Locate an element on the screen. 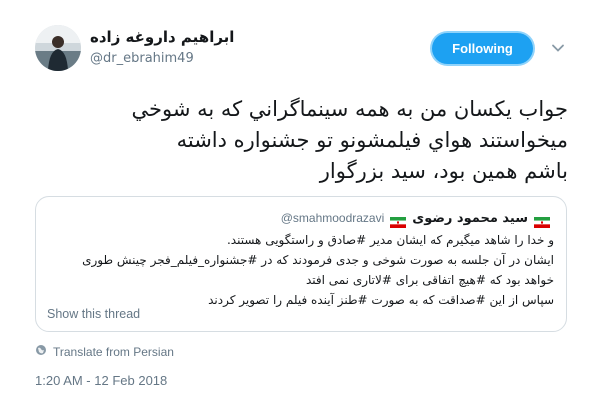  globe-icon is located at coordinates (41, 351).